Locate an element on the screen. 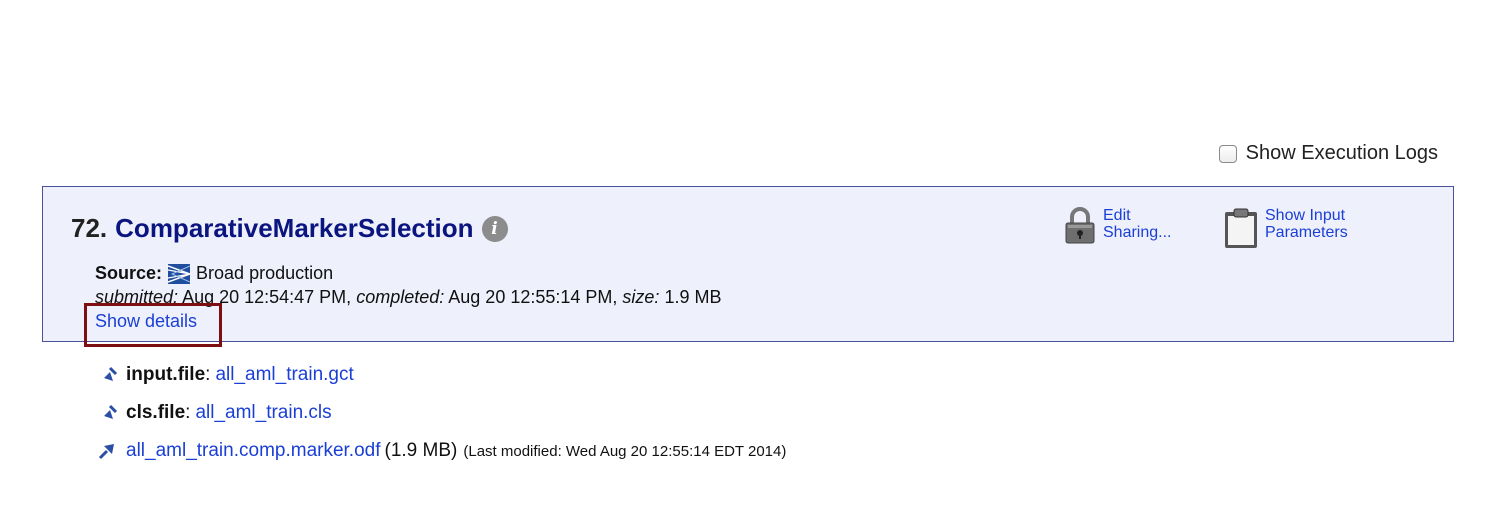  cls-file-label: cls.file is located at coordinates (156, 412).